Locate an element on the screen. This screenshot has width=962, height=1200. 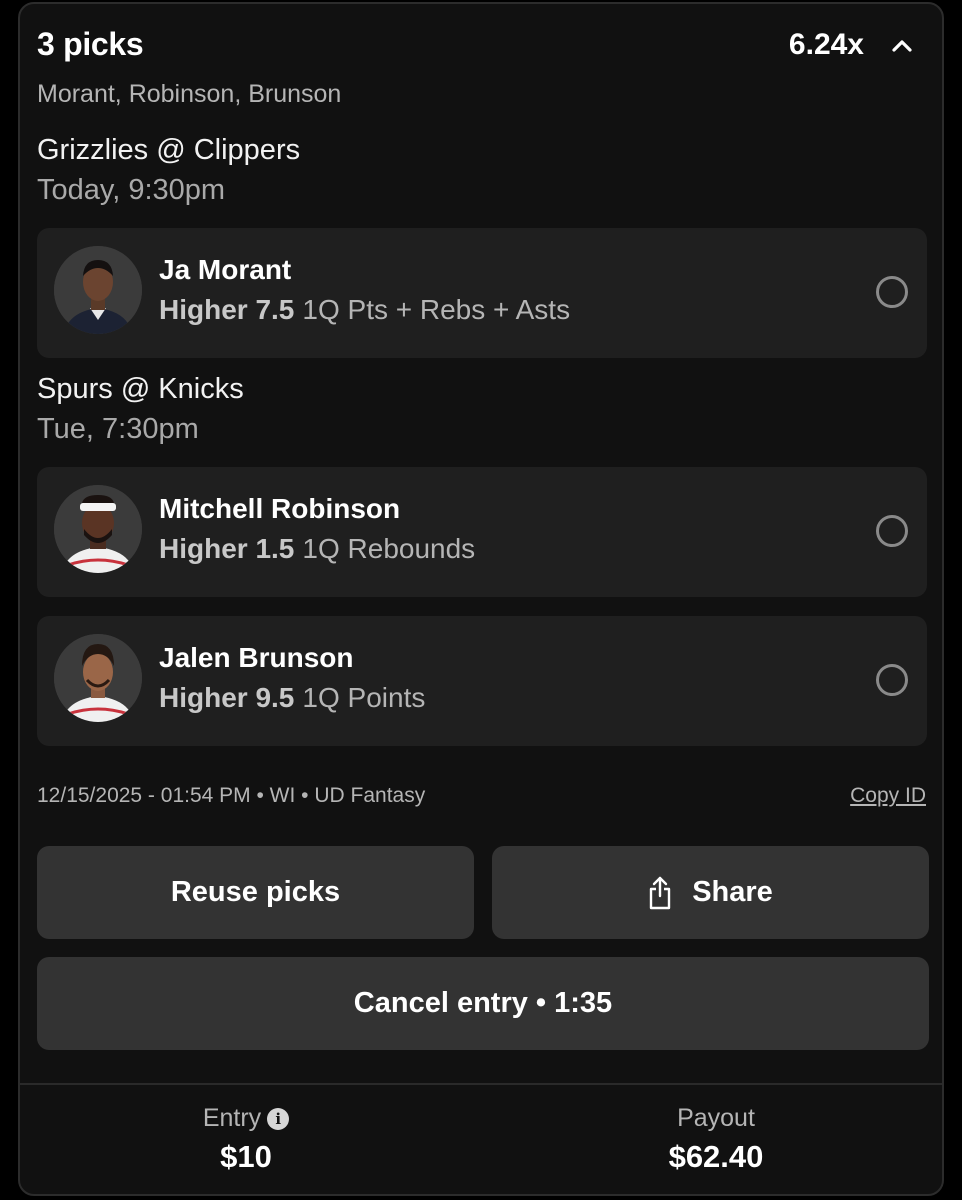
pick-stat: 1Q Pts + Rebs + Asts is located at coordinates (436, 309).